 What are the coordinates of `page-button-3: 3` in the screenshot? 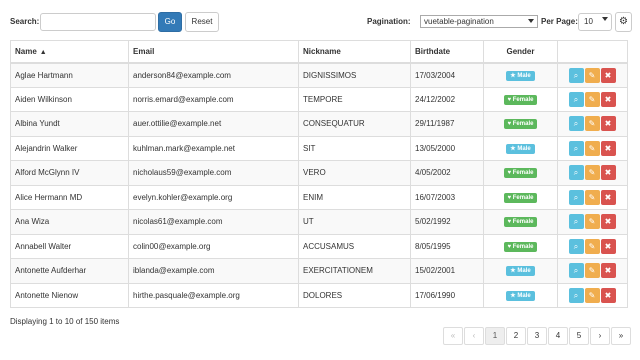 It's located at (537, 336).